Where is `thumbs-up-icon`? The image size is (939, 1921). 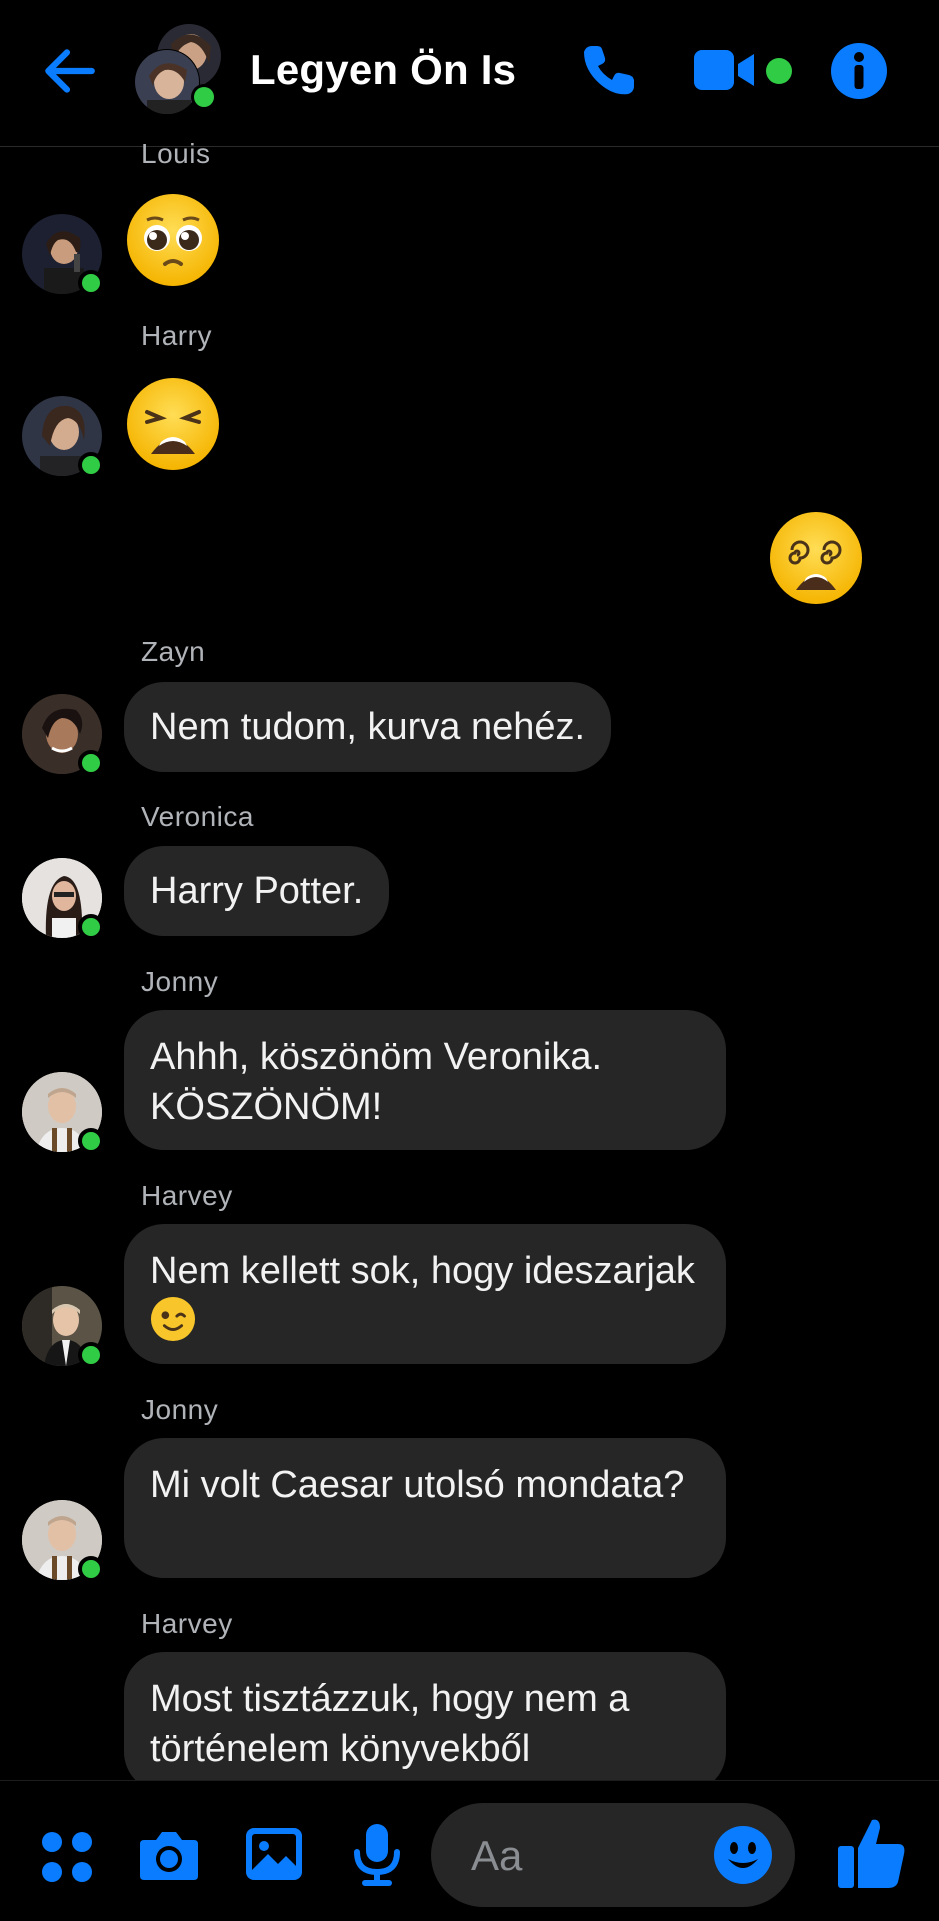
thumbs-up-icon is located at coordinates (872, 1853).